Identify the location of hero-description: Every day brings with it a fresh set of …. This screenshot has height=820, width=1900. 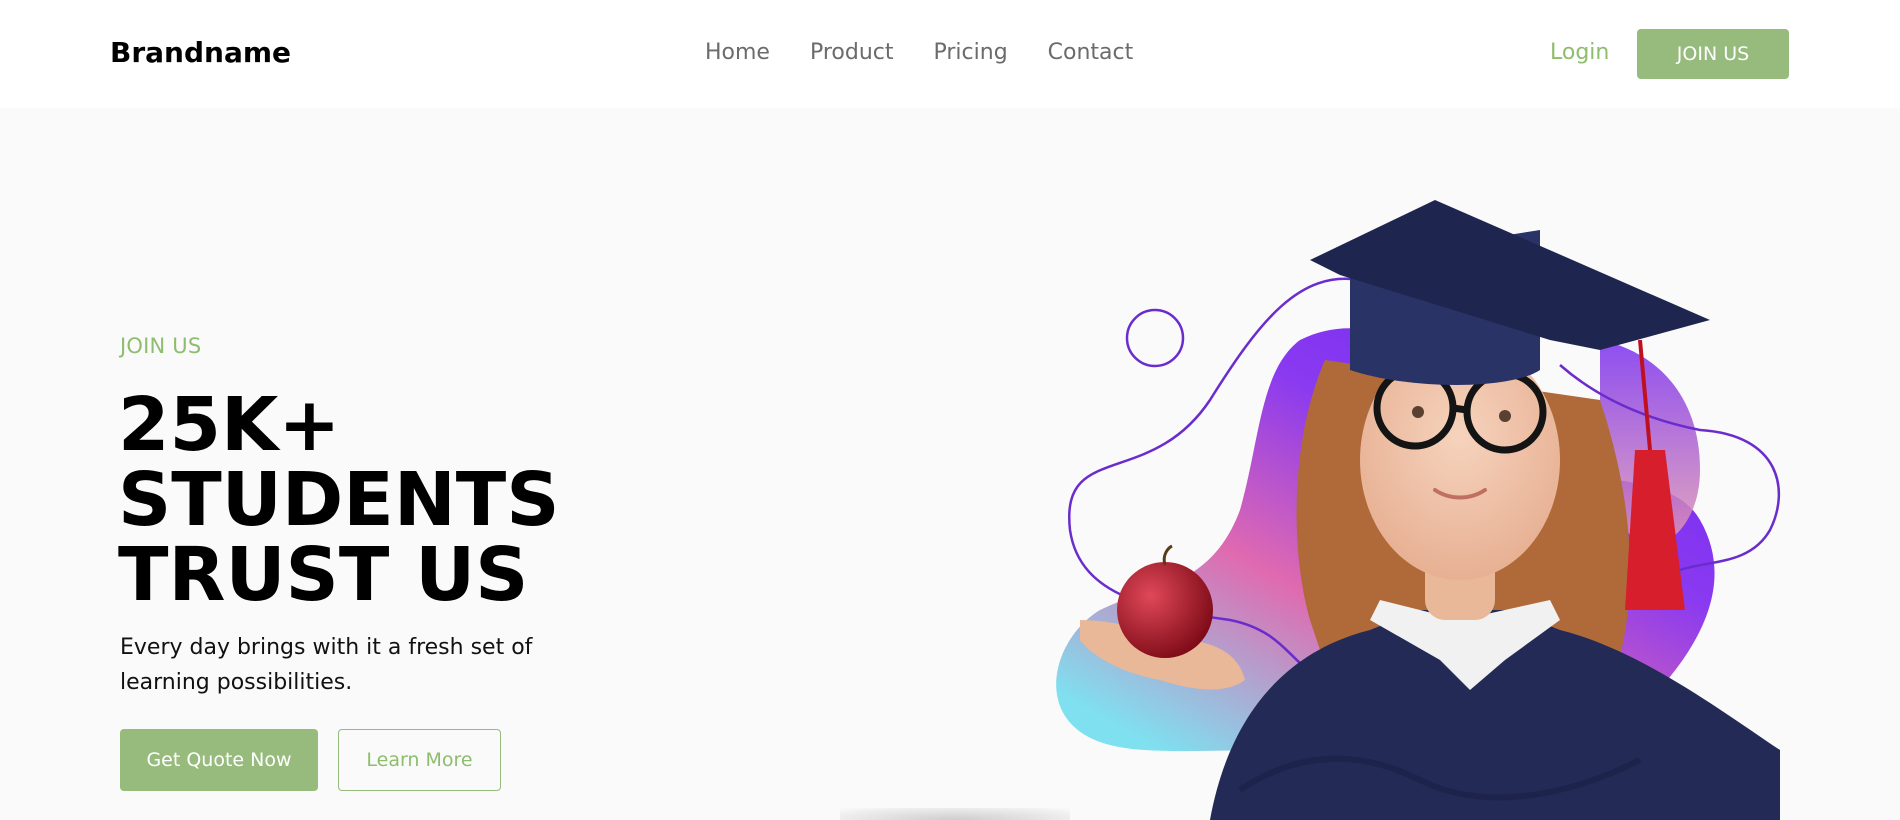
(326, 665).